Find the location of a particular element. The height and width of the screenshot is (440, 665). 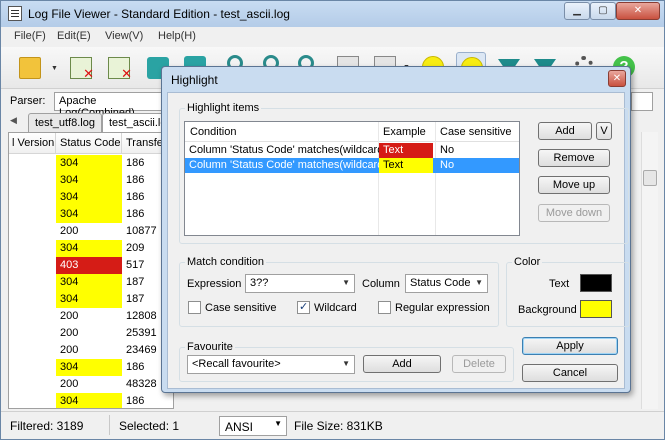

background-color-label: Background is located at coordinates (547, 310).